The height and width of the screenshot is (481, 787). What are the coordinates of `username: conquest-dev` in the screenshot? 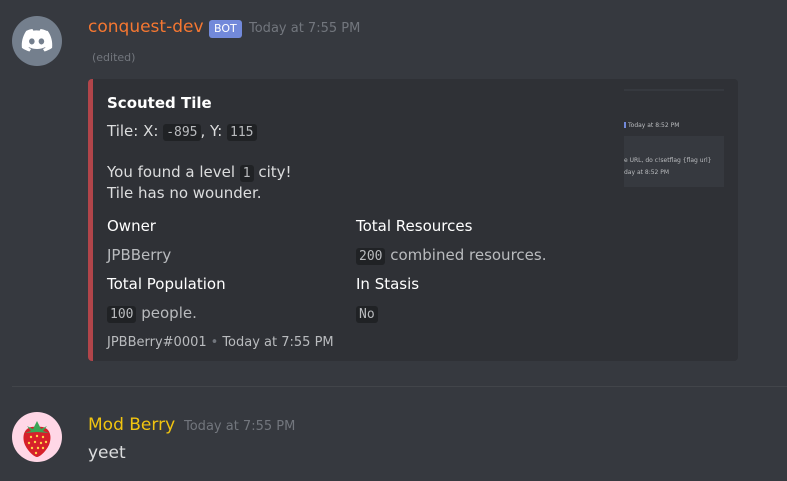 It's located at (146, 27).